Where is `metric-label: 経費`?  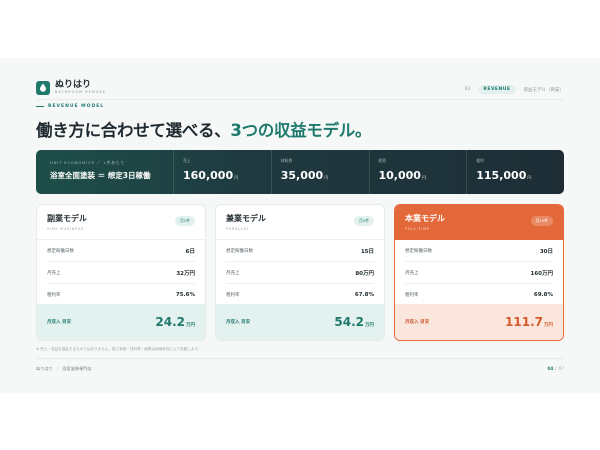
metric-label: 経費 is located at coordinates (382, 160).